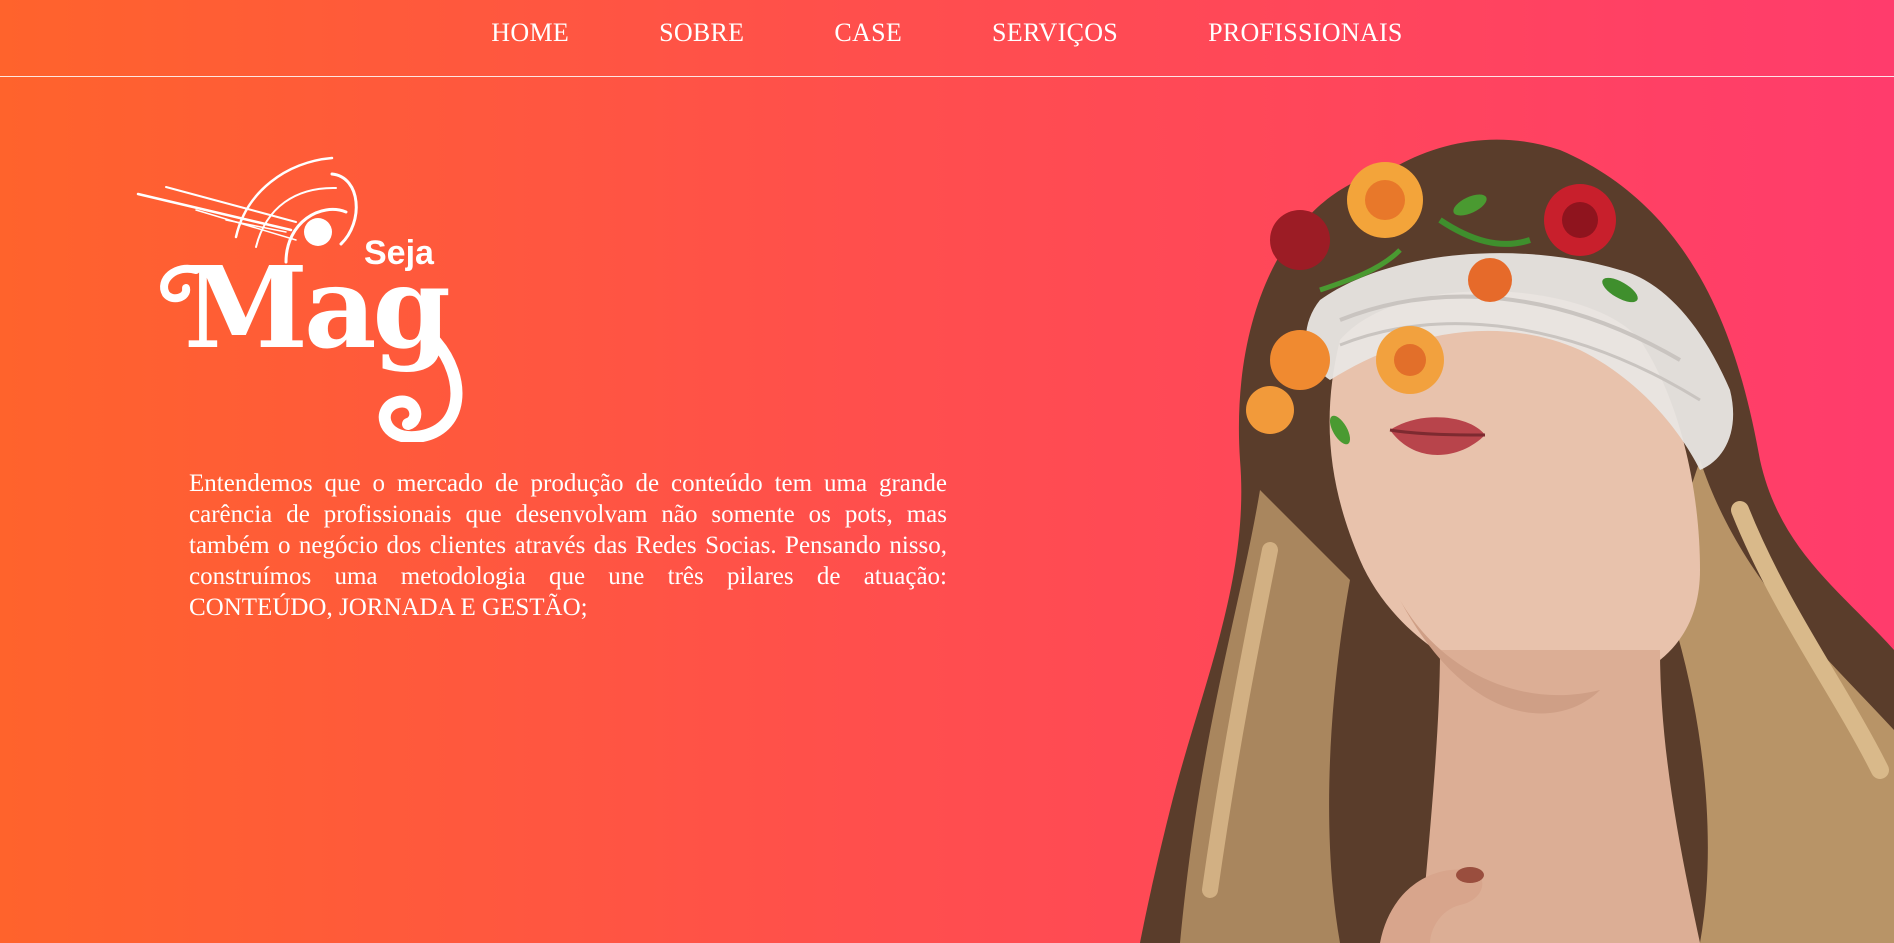 The image size is (1894, 943). Describe the element at coordinates (868, 33) in the screenshot. I see `nav-case-link: CASE` at that location.